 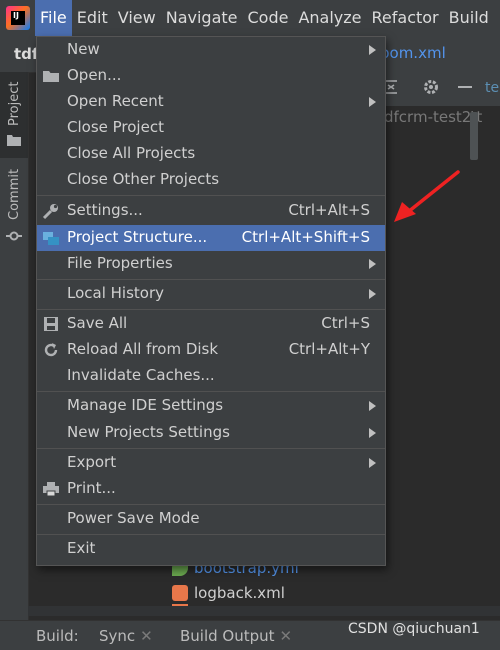 What do you see at coordinates (51, 489) in the screenshot?
I see `printer-icon` at bounding box center [51, 489].